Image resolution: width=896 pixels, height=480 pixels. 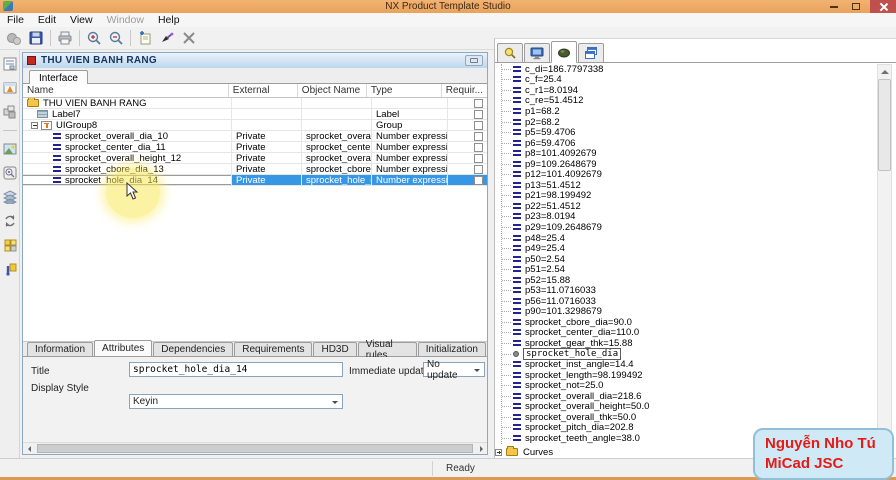 What do you see at coordinates (686, 238) in the screenshot?
I see `expression-item: p48=25.4` at bounding box center [686, 238].